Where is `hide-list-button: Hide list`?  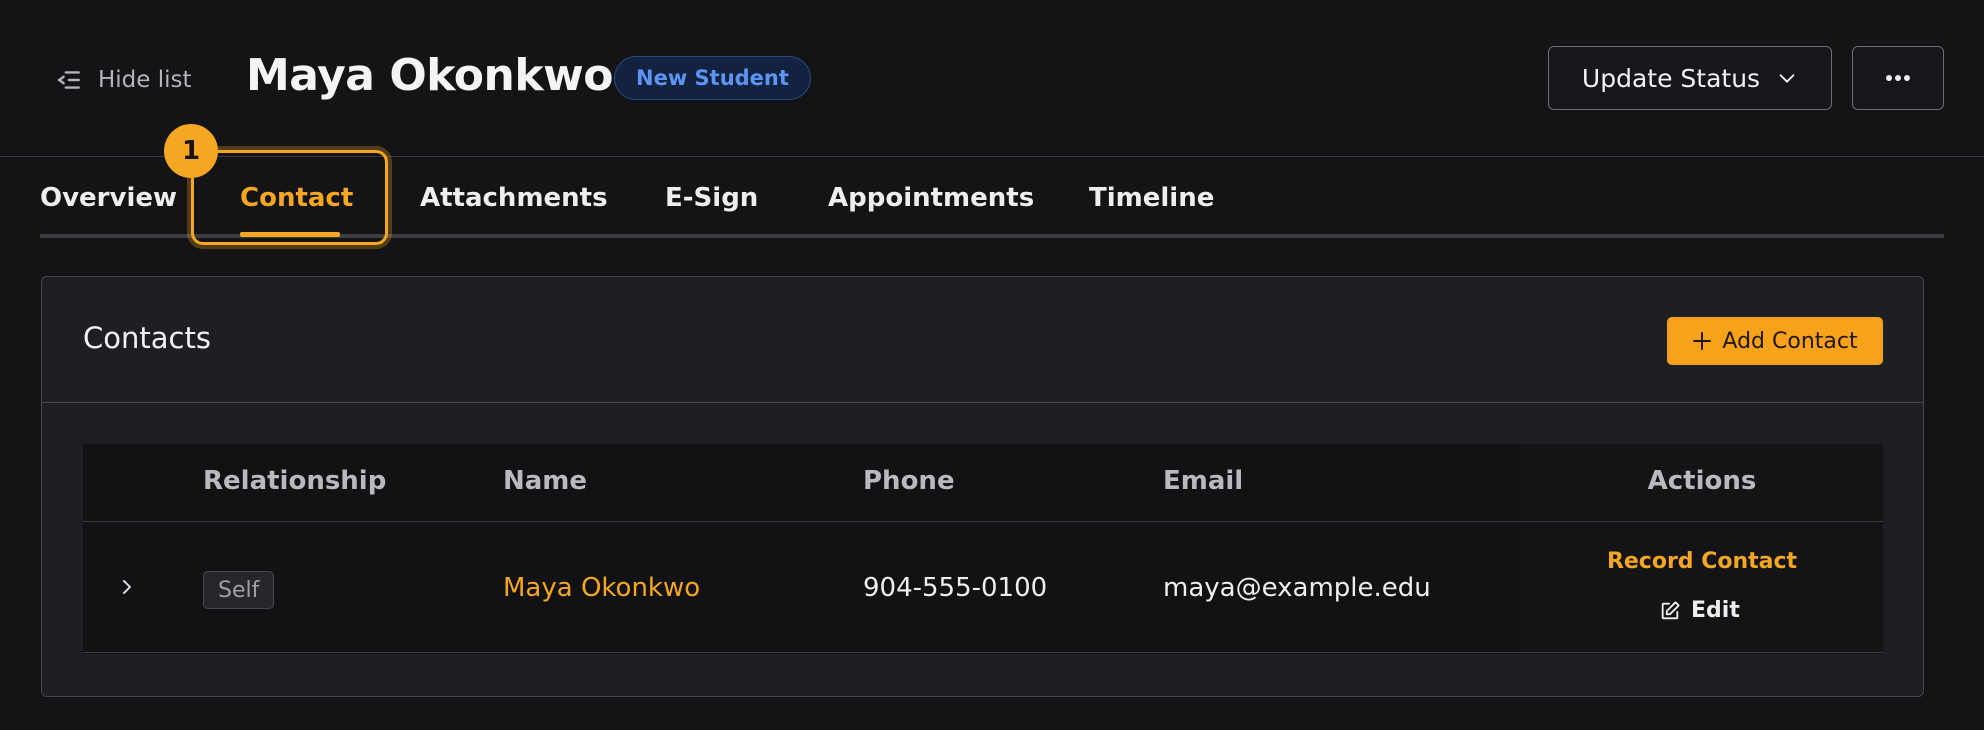
hide-list-button: Hide list is located at coordinates (124, 80).